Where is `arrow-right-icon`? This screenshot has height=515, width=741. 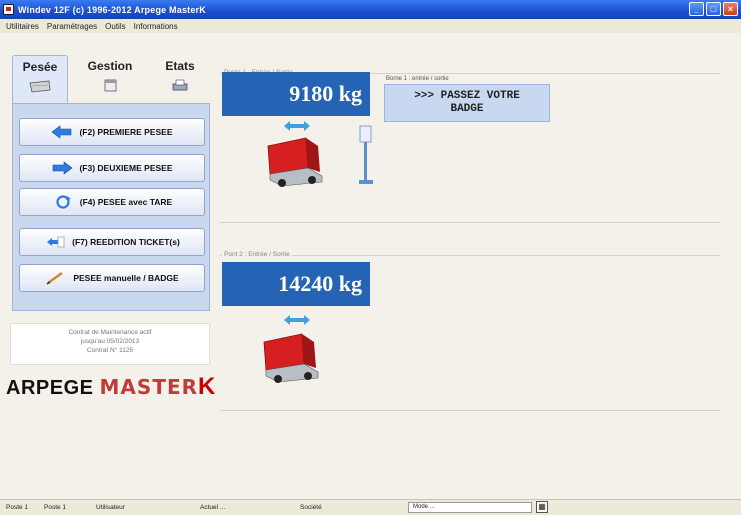 arrow-right-icon is located at coordinates (63, 168).